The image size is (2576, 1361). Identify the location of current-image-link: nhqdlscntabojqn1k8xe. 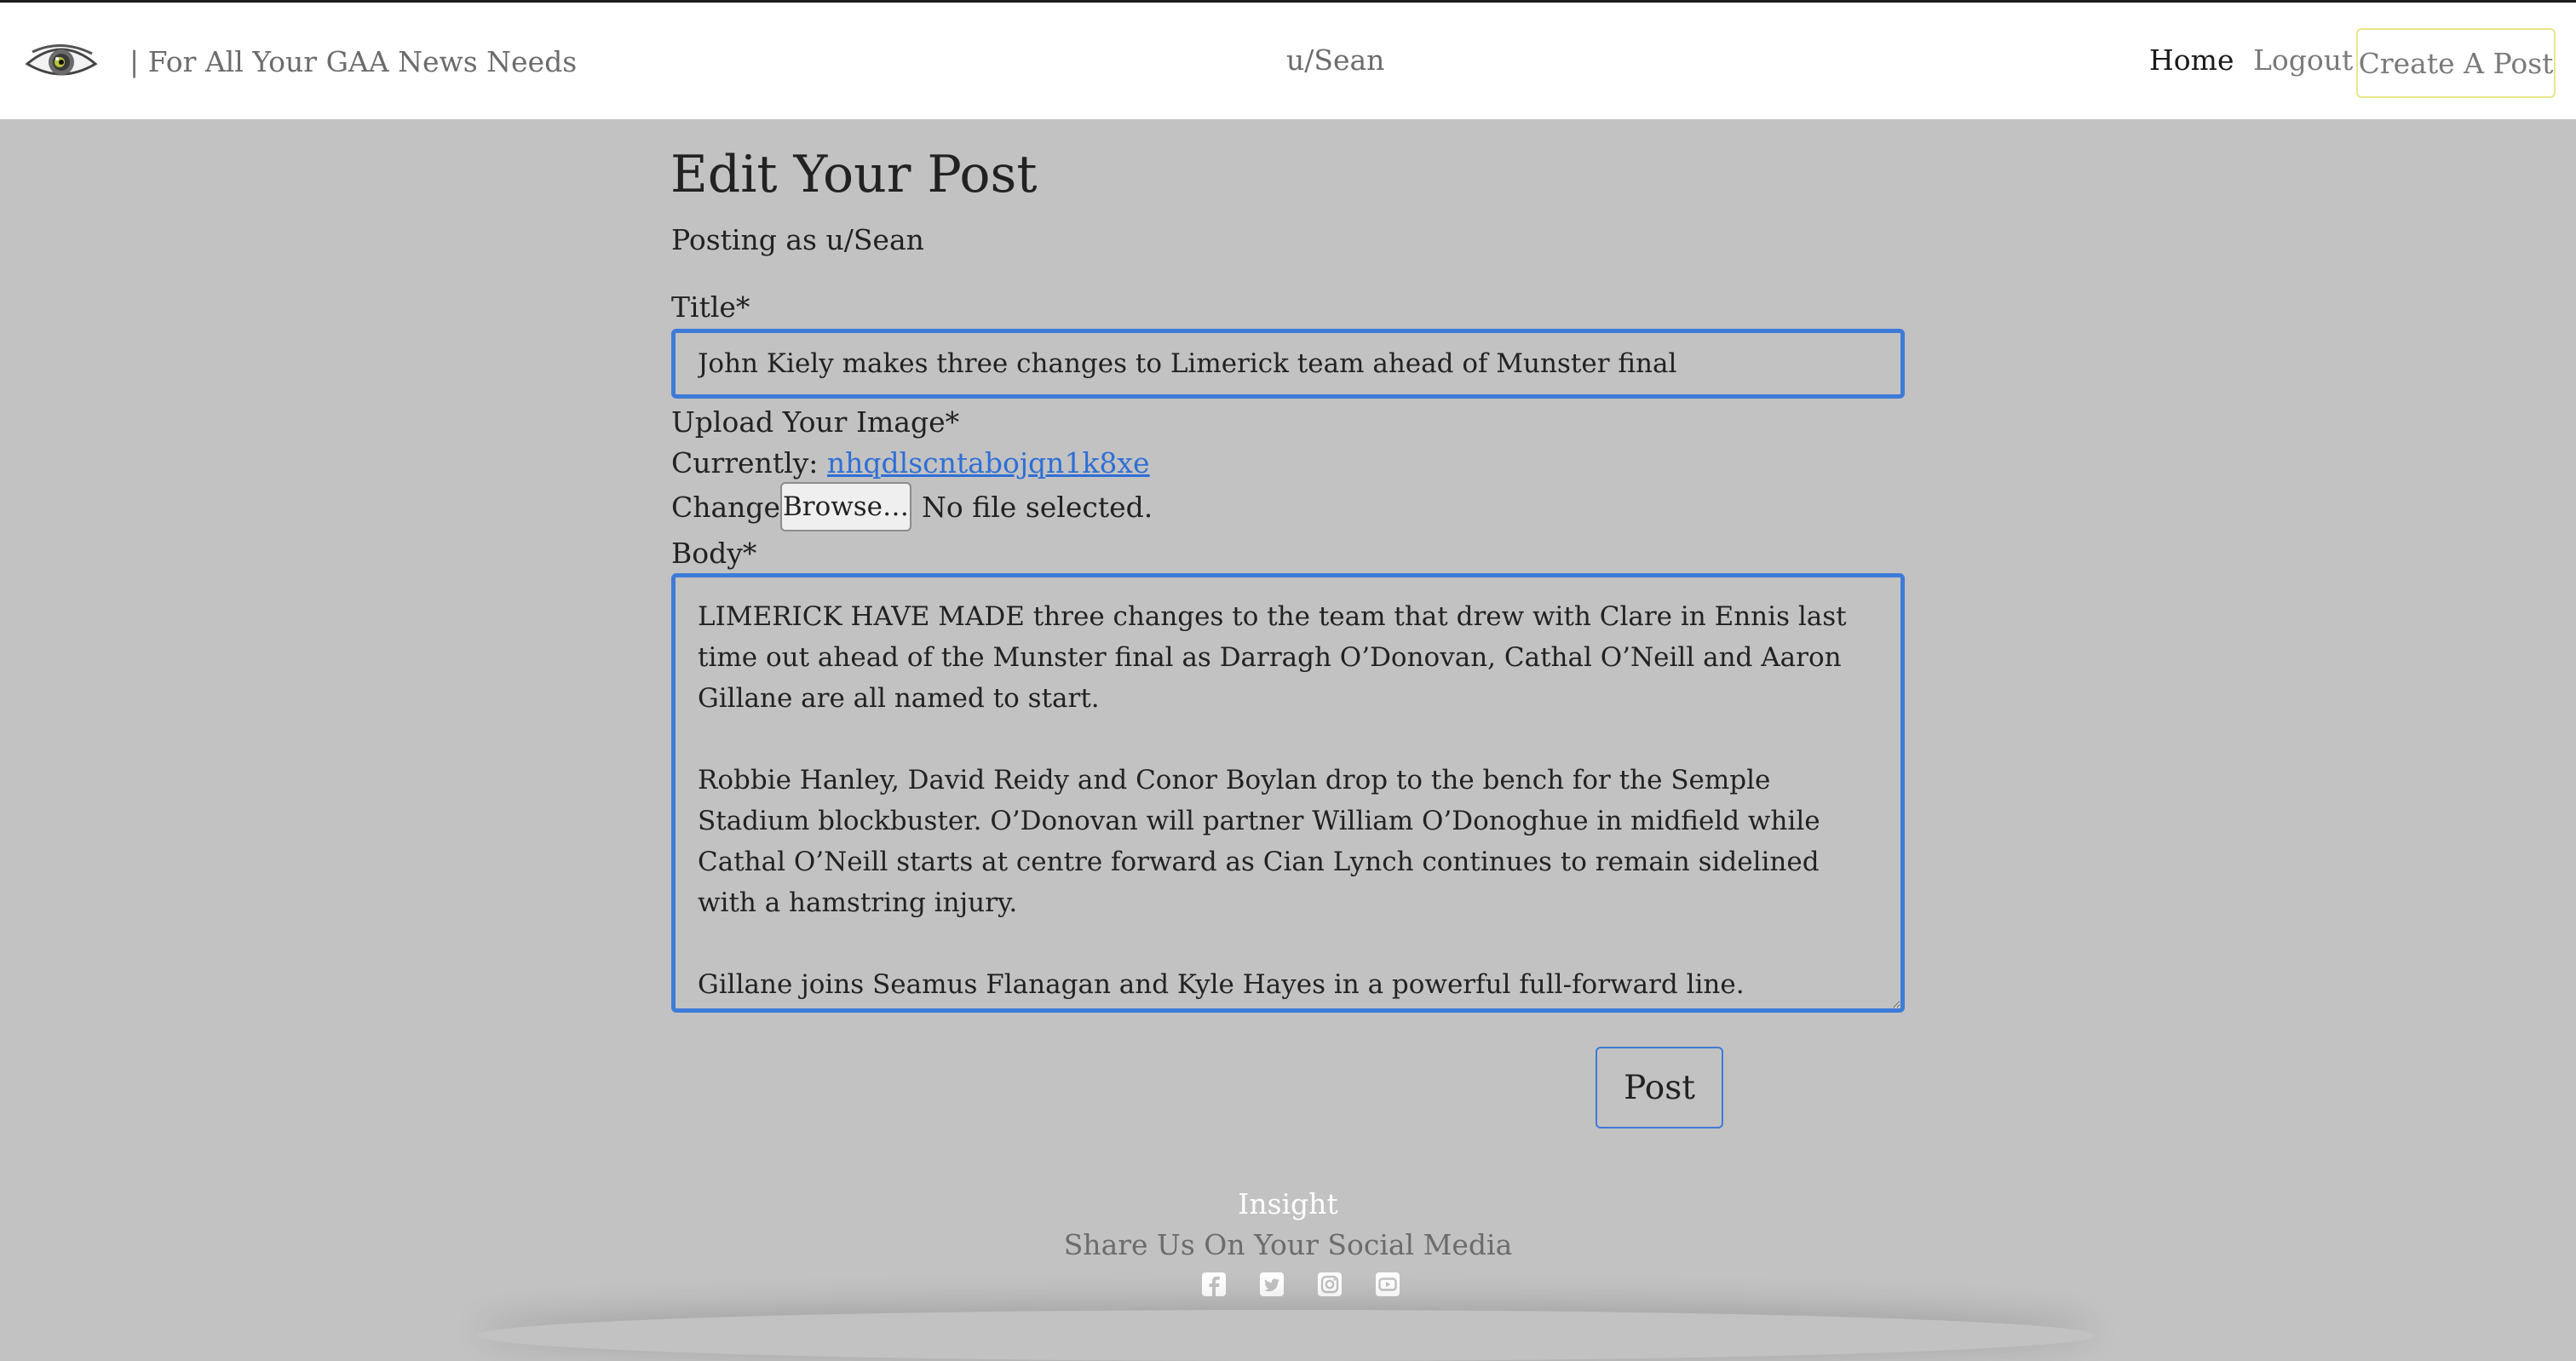
(989, 463).